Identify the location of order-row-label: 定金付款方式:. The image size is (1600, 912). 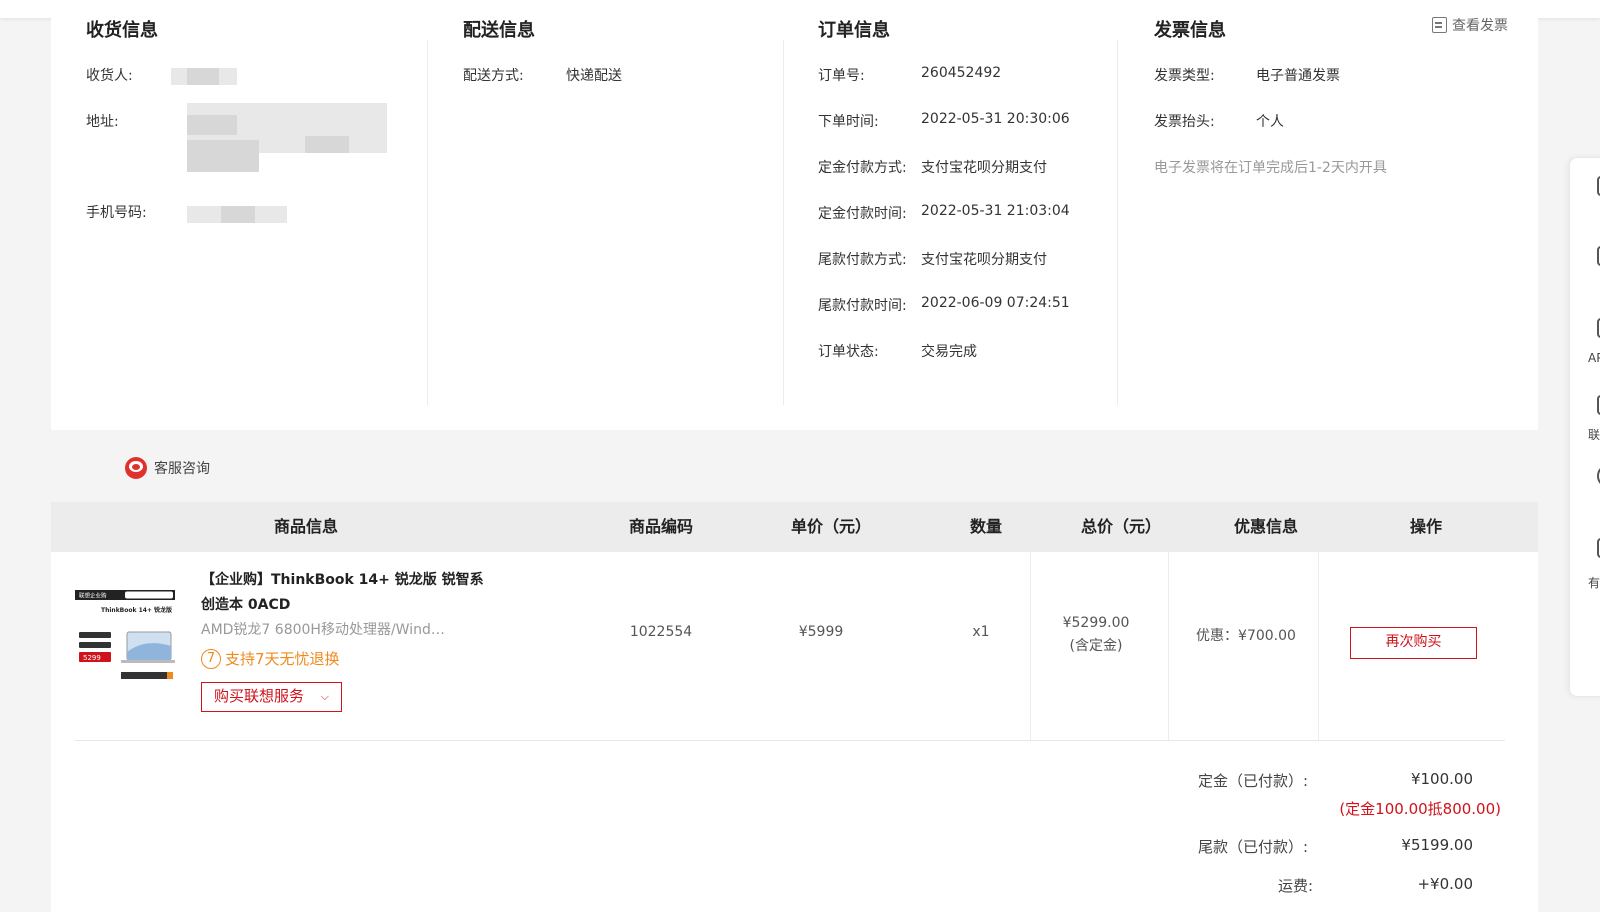
(862, 168).